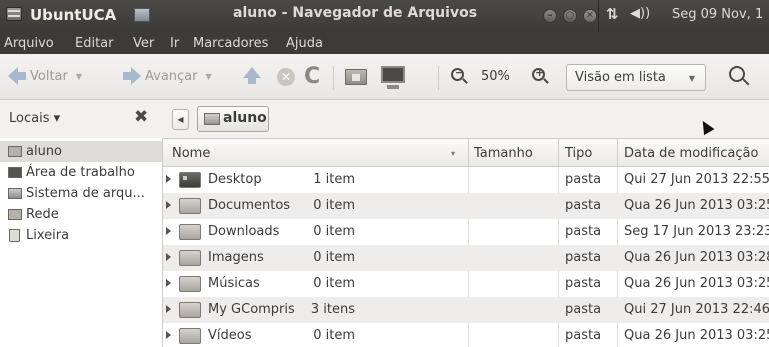 This screenshot has width=769, height=347. I want to click on sidebar-item-label: aluno, so click(44, 151).